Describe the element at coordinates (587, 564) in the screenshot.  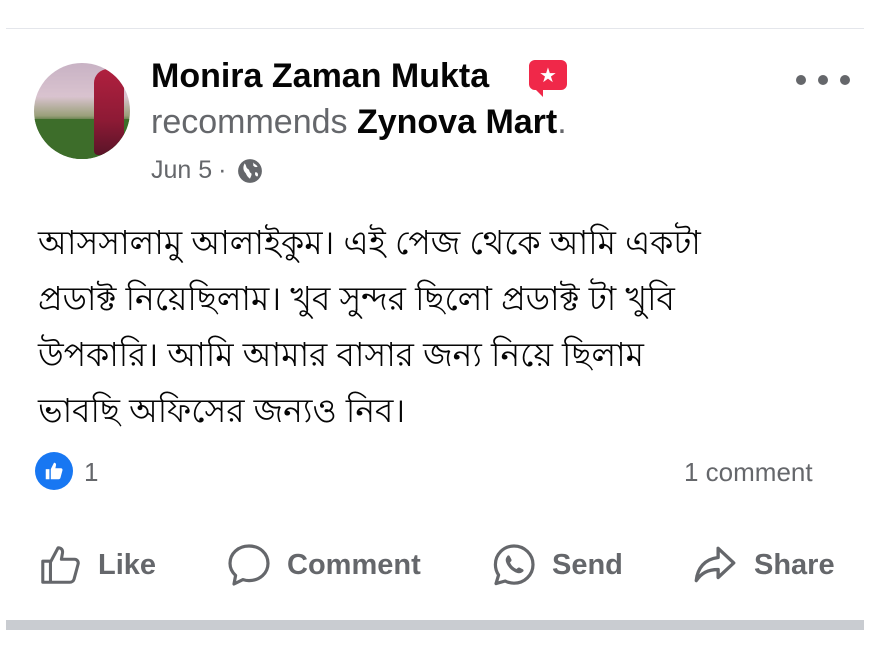
I see `send-label: Send` at that location.